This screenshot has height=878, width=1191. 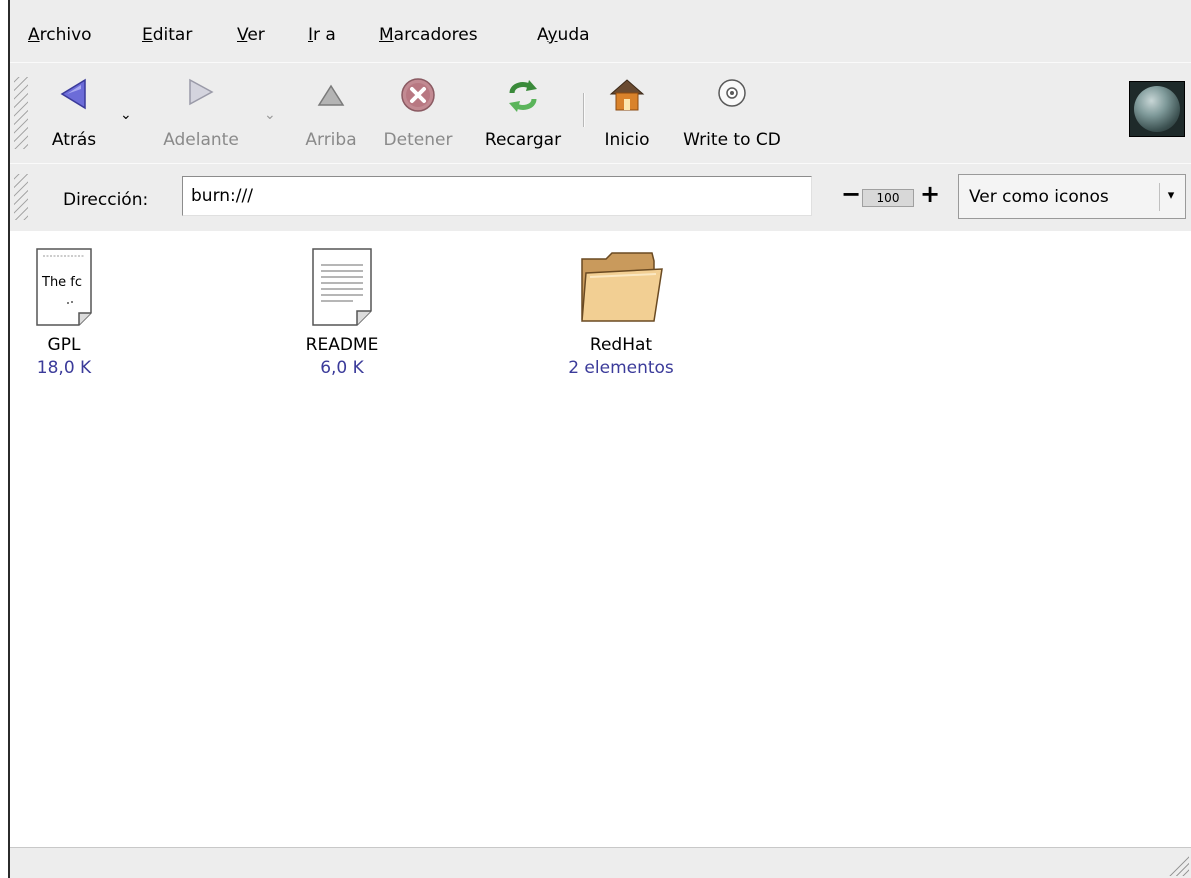 I want to click on menu-editar: Editar, so click(x=167, y=35).